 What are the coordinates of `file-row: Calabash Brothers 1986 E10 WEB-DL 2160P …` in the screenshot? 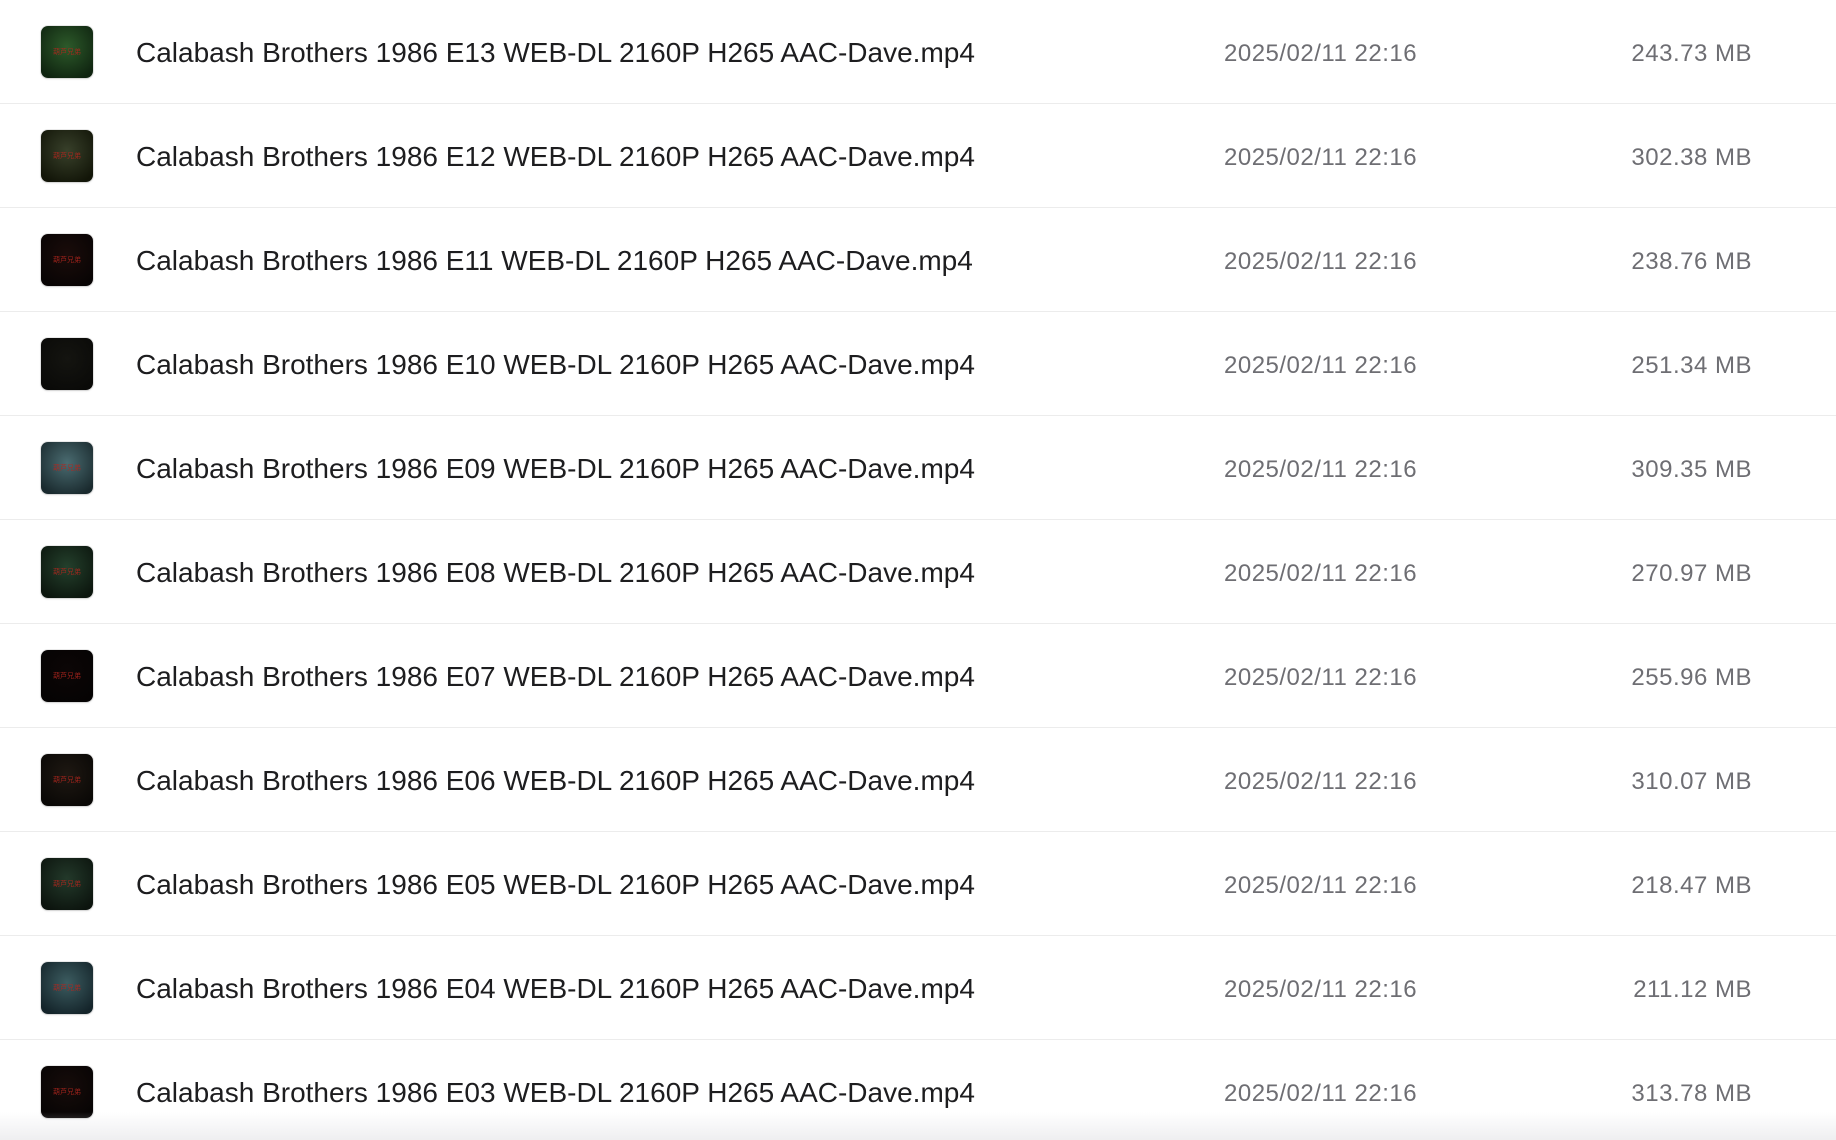 It's located at (918, 364).